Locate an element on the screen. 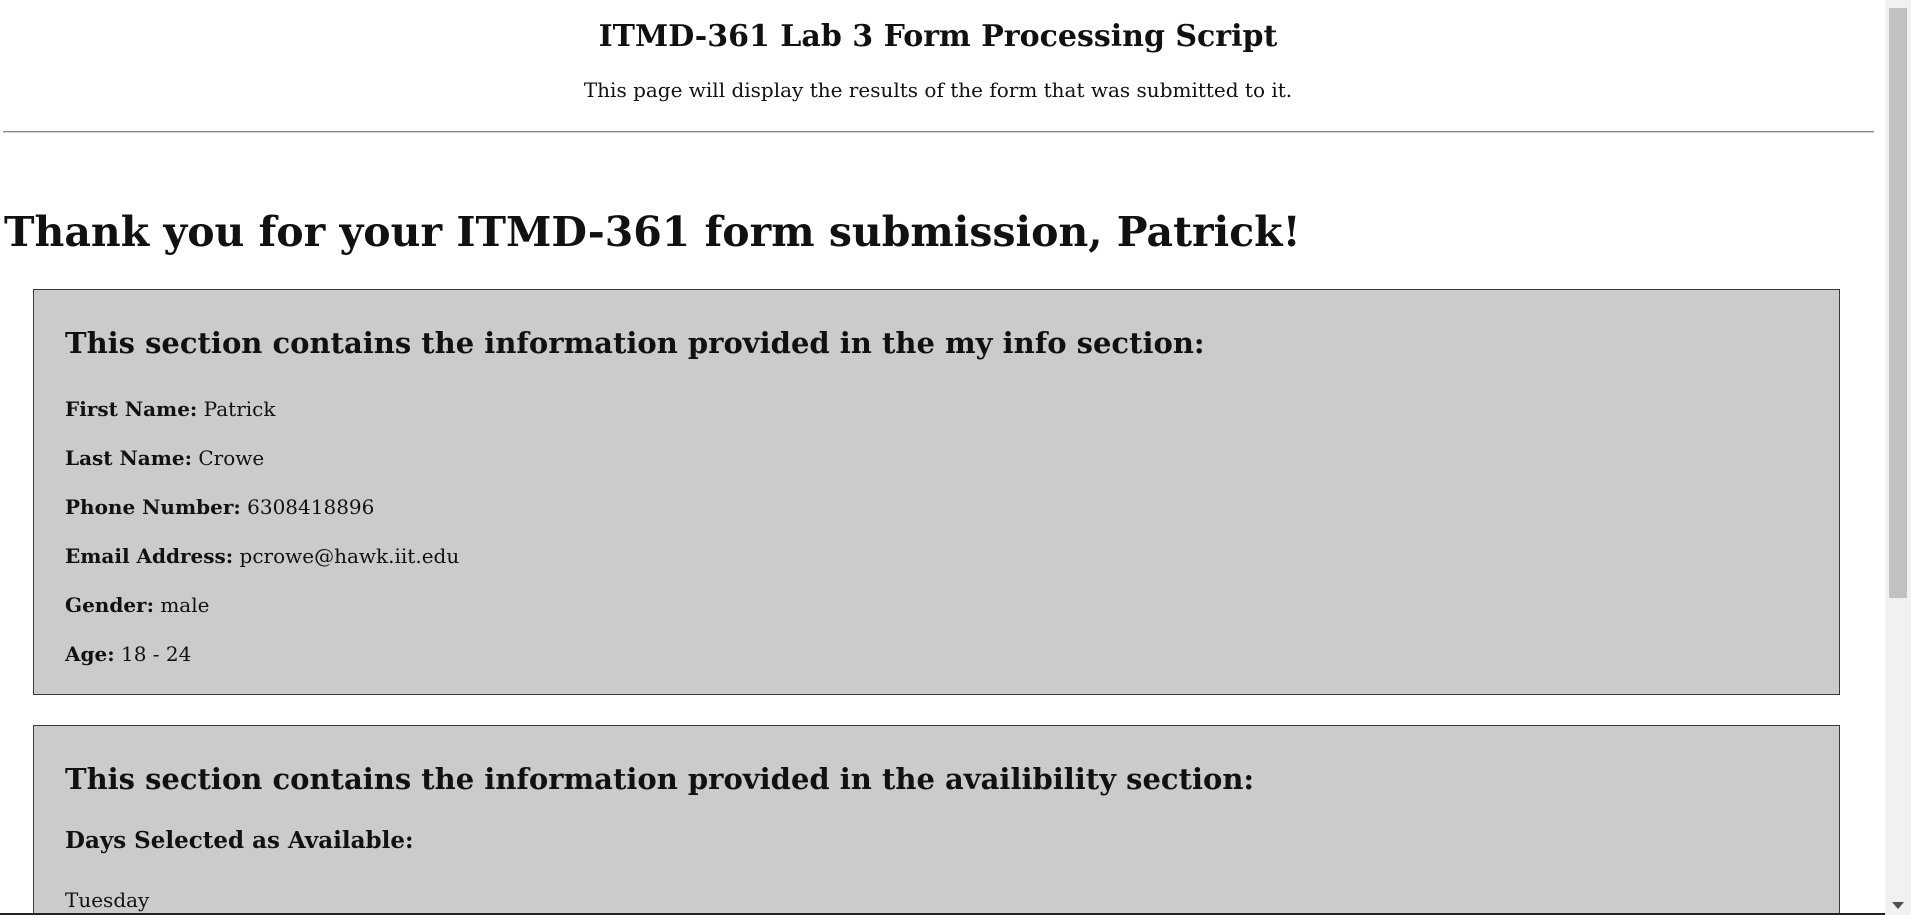 The width and height of the screenshot is (1911, 915). gender-value: male is located at coordinates (185, 605).